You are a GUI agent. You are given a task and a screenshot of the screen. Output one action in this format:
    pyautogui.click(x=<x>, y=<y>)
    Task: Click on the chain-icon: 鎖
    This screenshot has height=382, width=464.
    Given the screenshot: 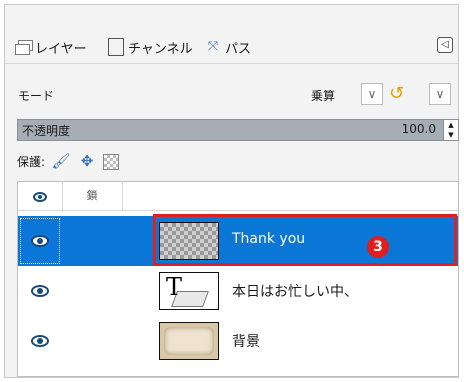 What is the action you would take?
    pyautogui.click(x=92, y=195)
    